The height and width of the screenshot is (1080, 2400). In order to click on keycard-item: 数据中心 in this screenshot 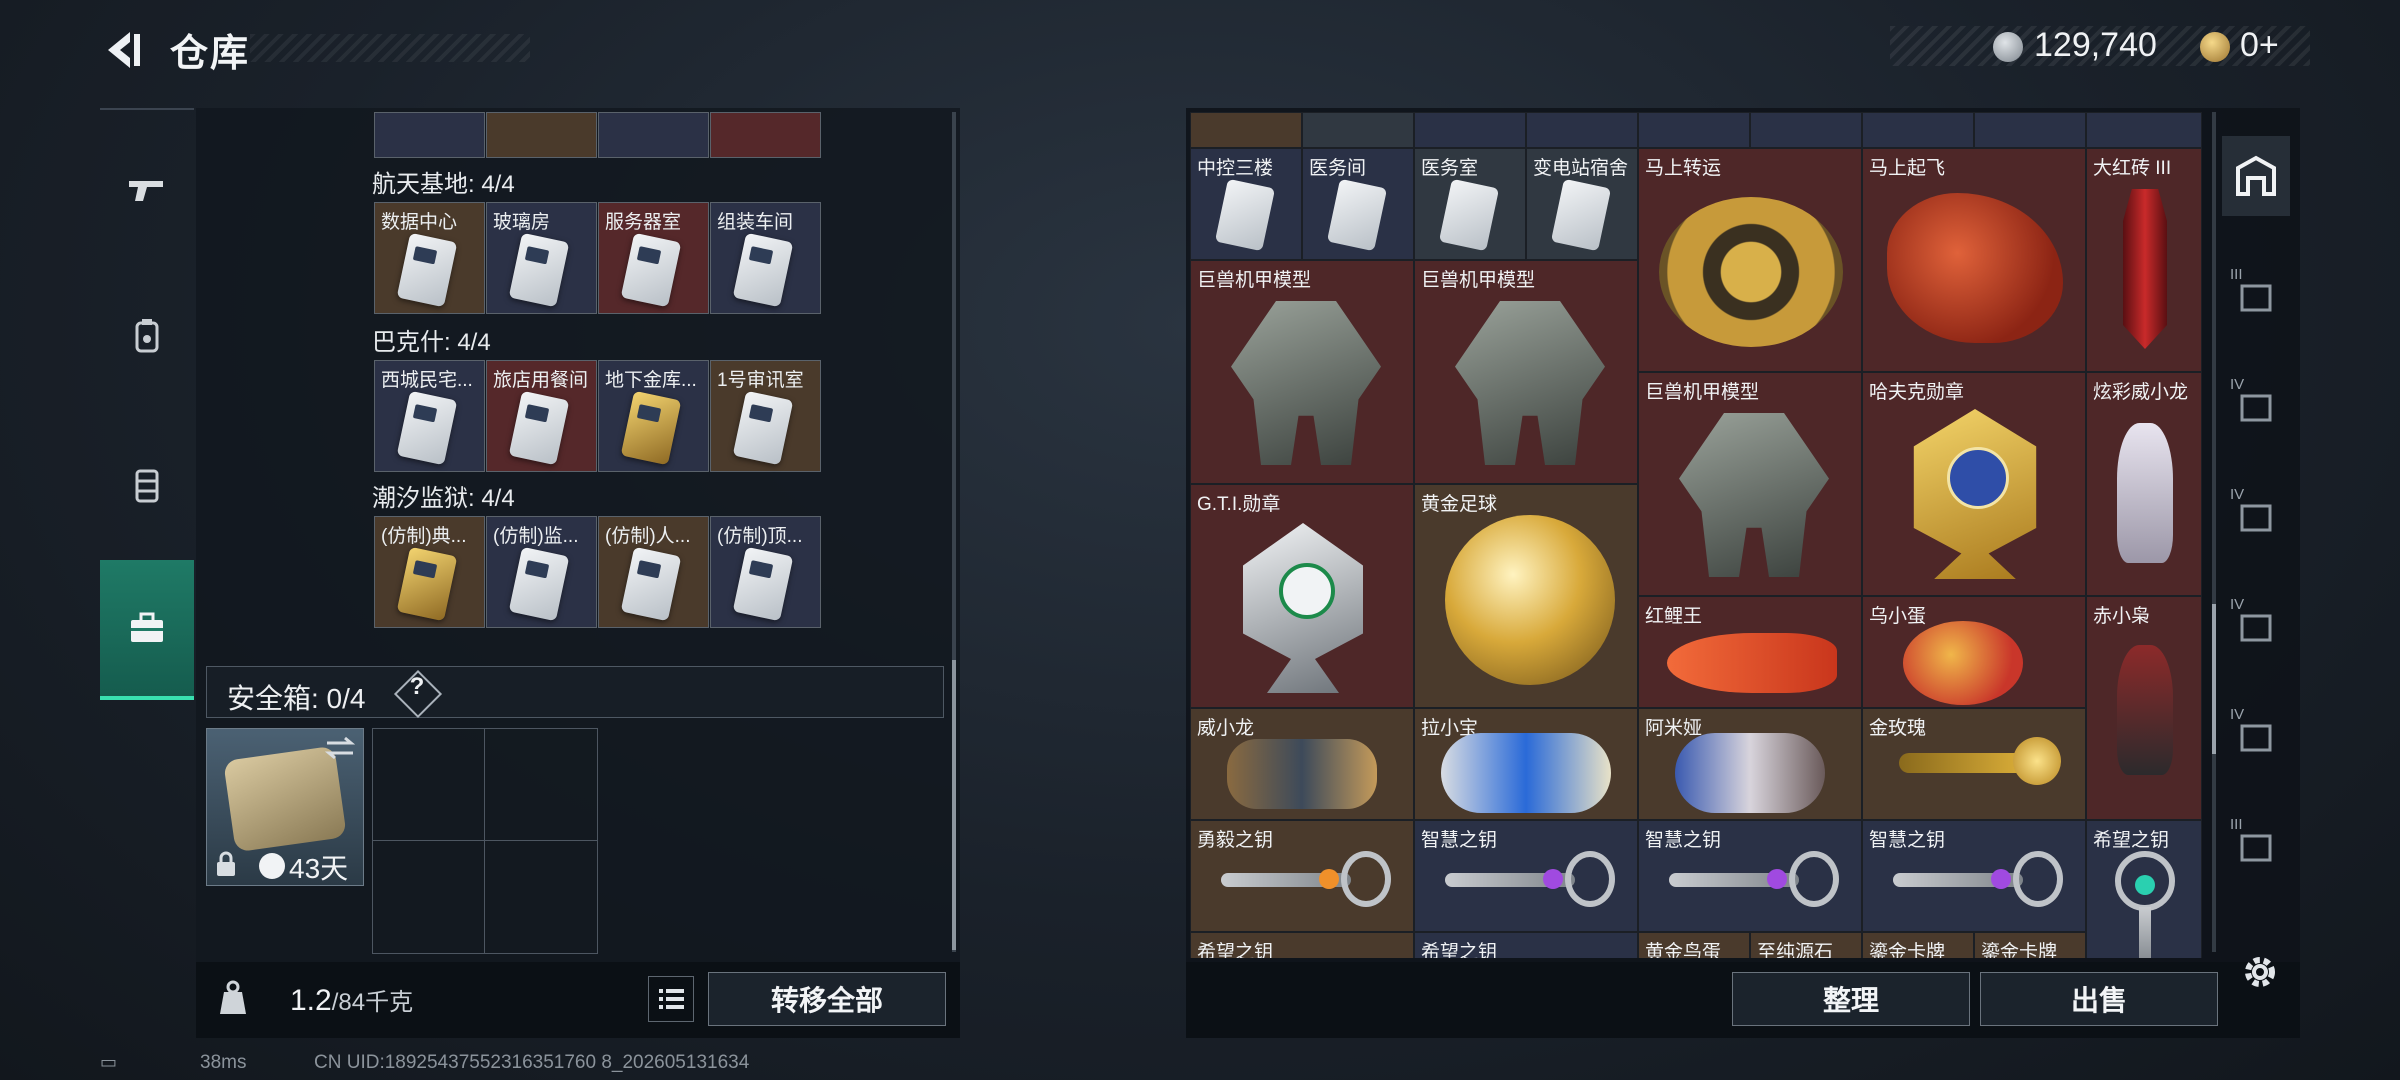, I will do `click(429, 258)`.